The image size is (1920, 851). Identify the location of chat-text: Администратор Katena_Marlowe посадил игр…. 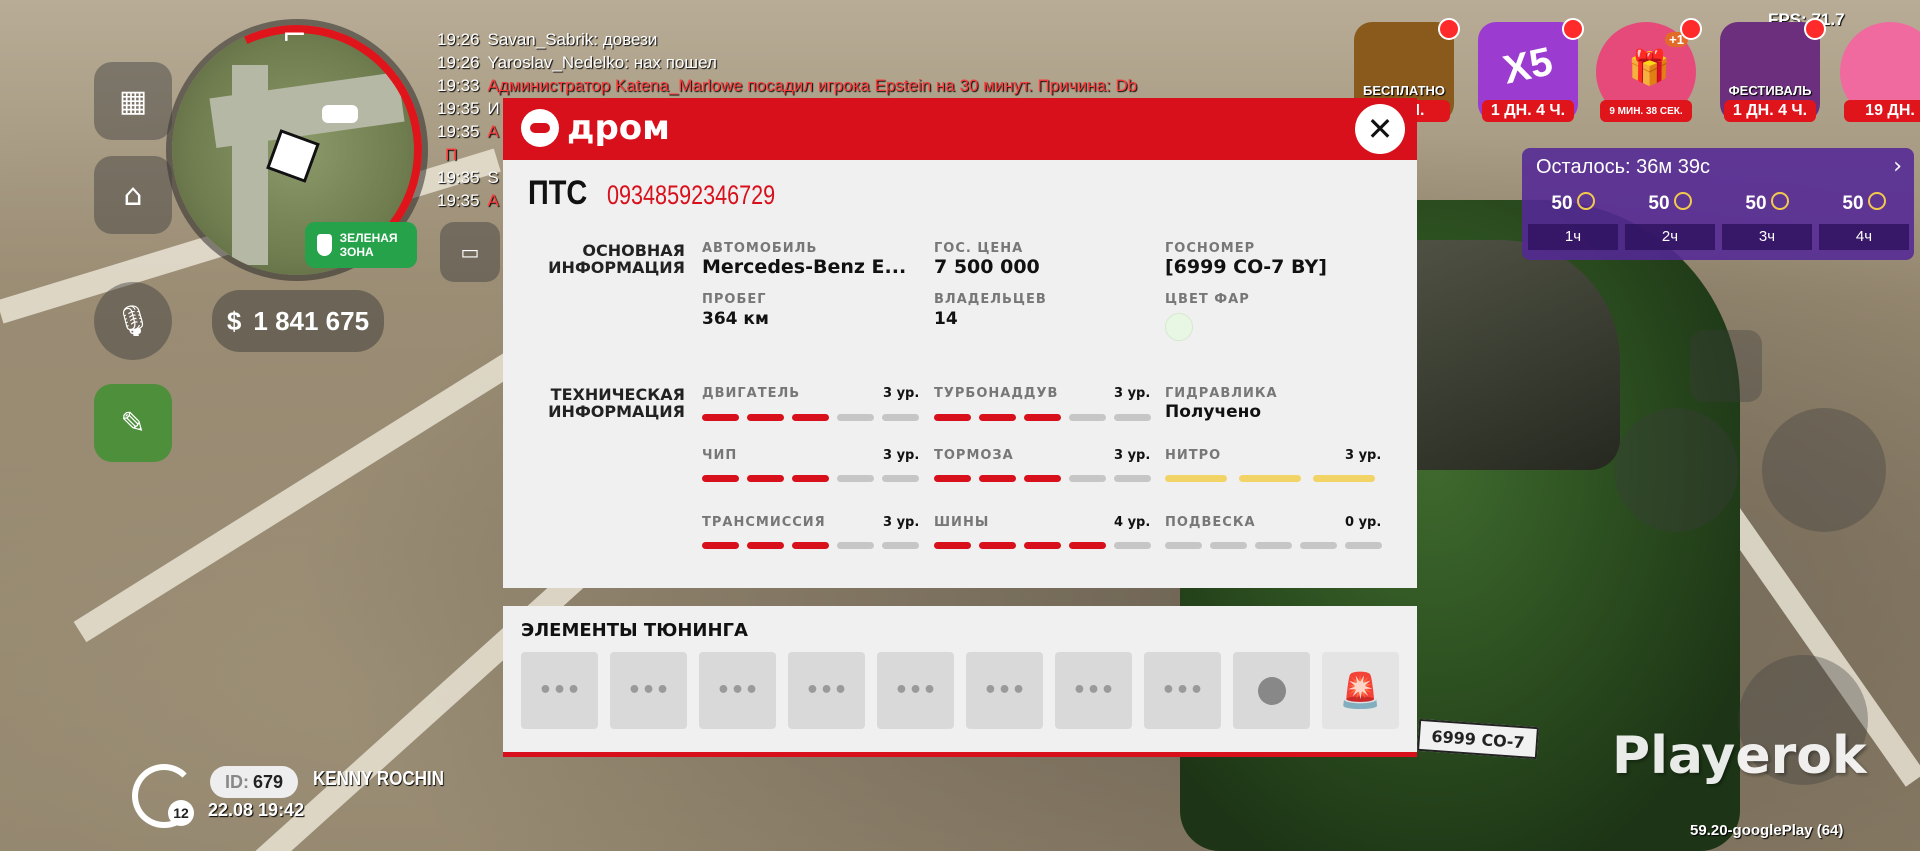
(812, 85).